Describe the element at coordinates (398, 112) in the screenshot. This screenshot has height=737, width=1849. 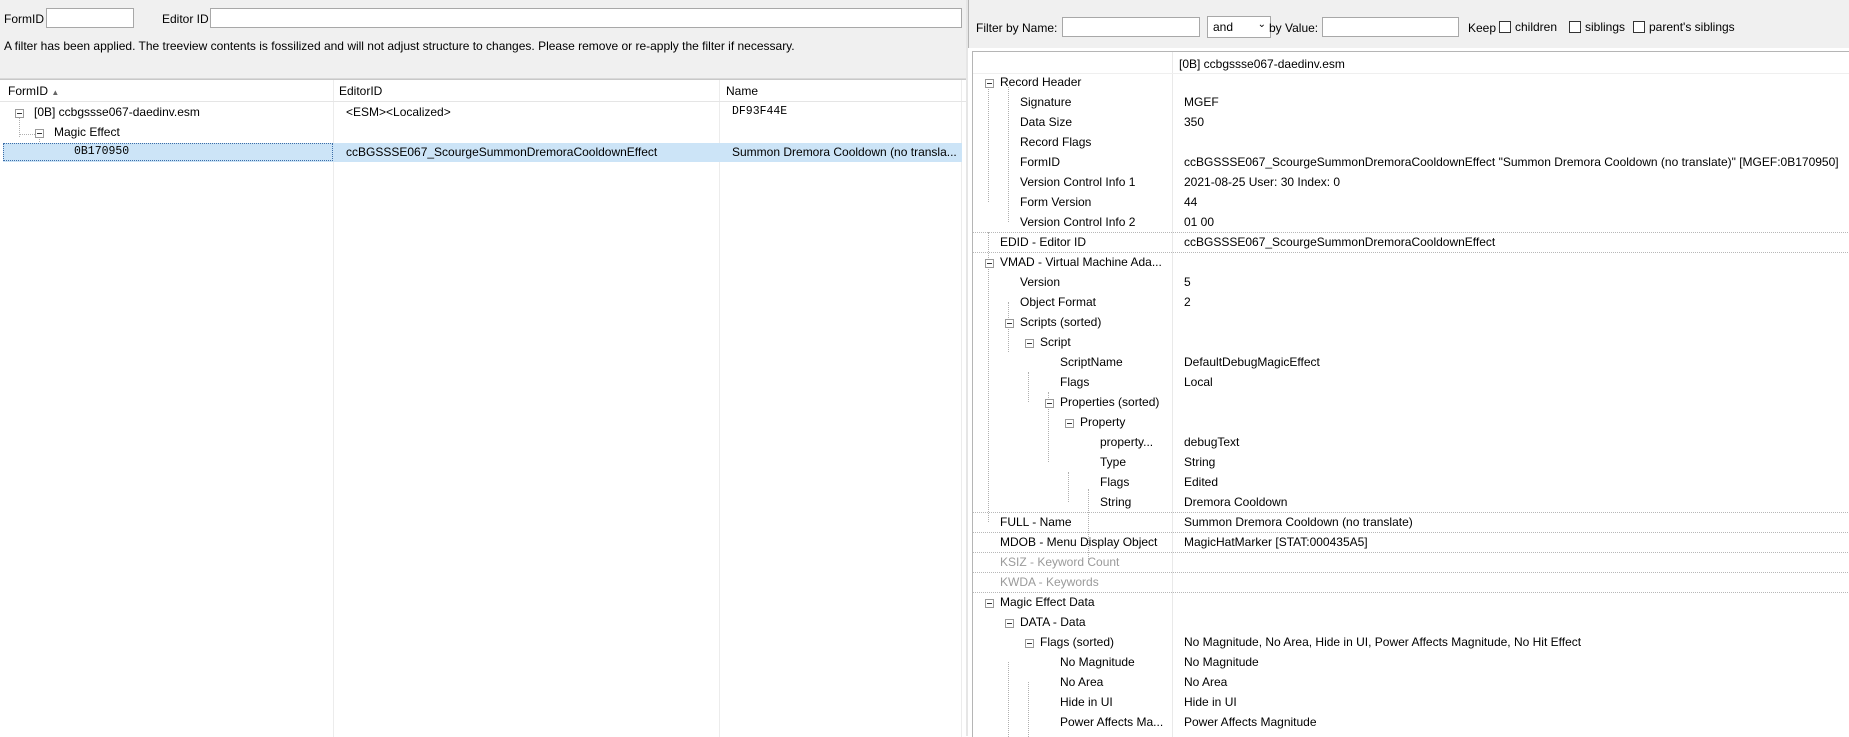
I see `list-item-file-editorid: <ESM><Localized>` at that location.